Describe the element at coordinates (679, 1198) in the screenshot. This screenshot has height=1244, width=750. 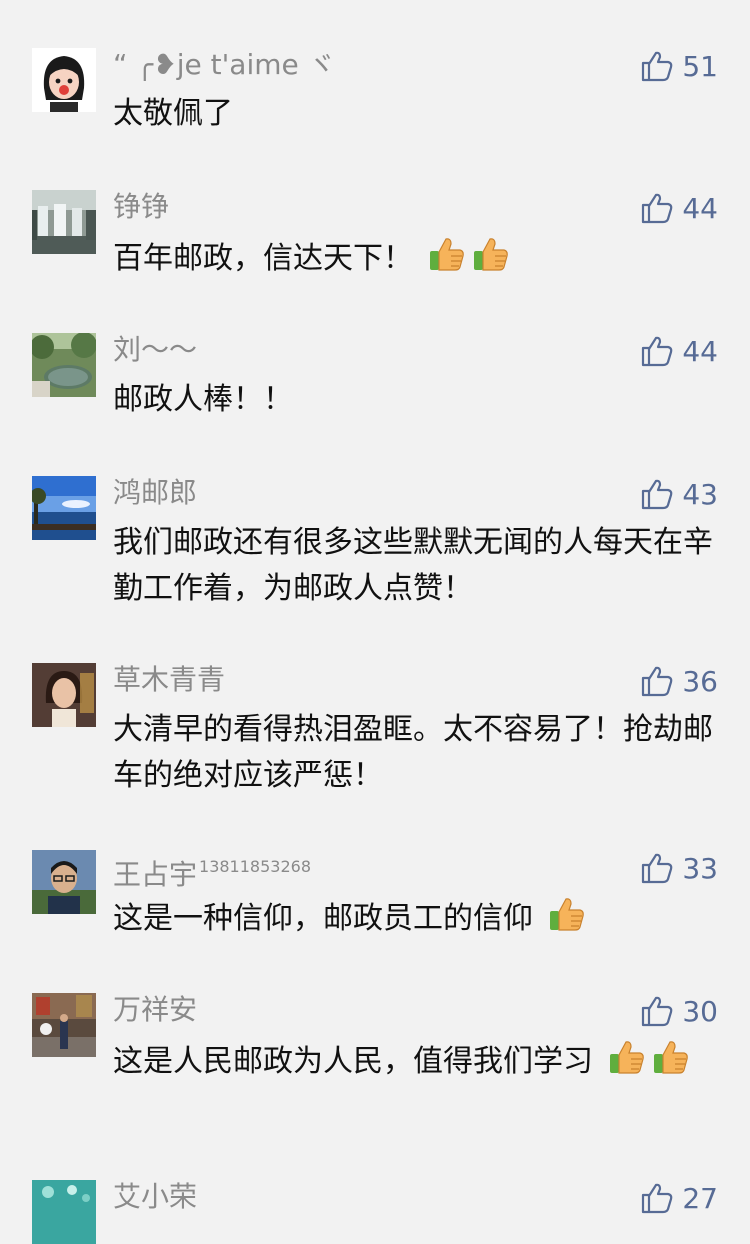
I see `like-button: 27` at that location.